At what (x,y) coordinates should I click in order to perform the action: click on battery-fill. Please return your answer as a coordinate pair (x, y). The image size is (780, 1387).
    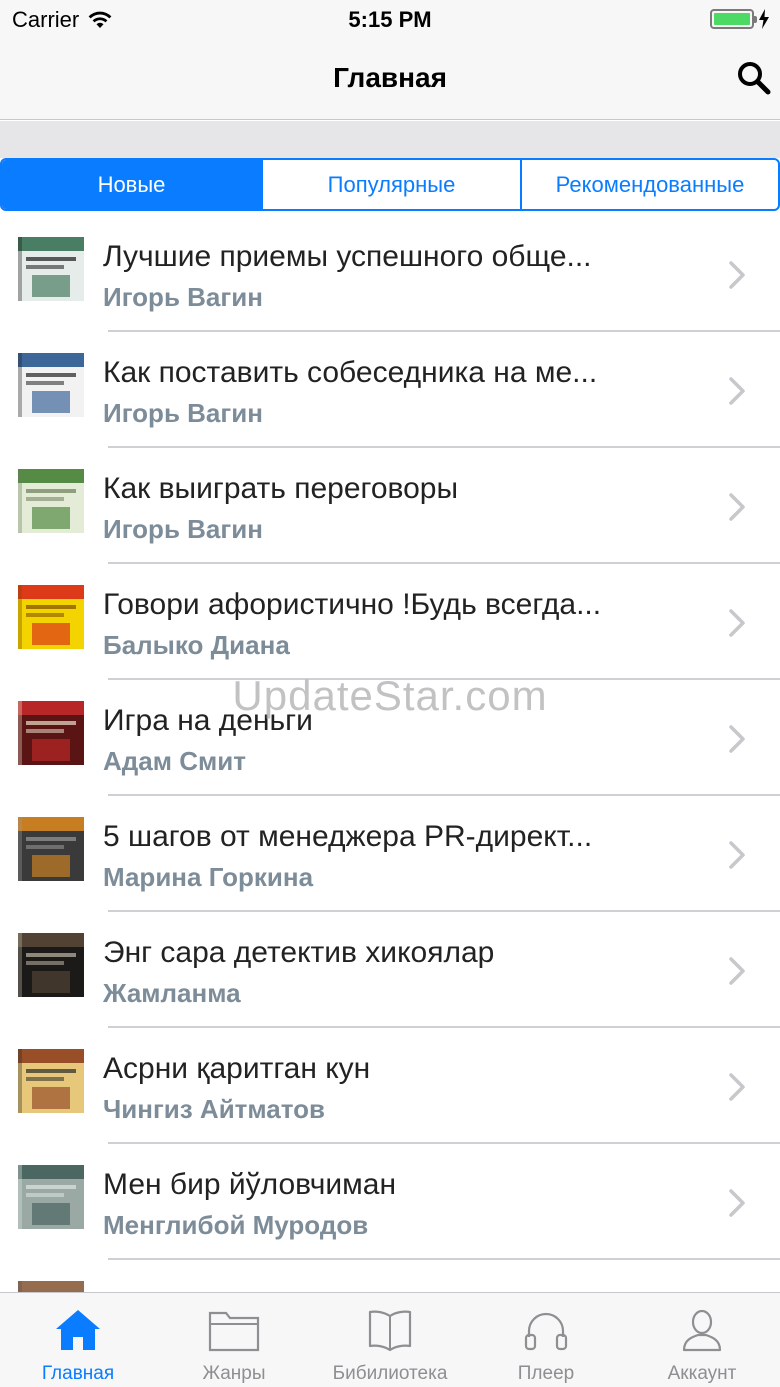
    Looking at the image, I should click on (732, 19).